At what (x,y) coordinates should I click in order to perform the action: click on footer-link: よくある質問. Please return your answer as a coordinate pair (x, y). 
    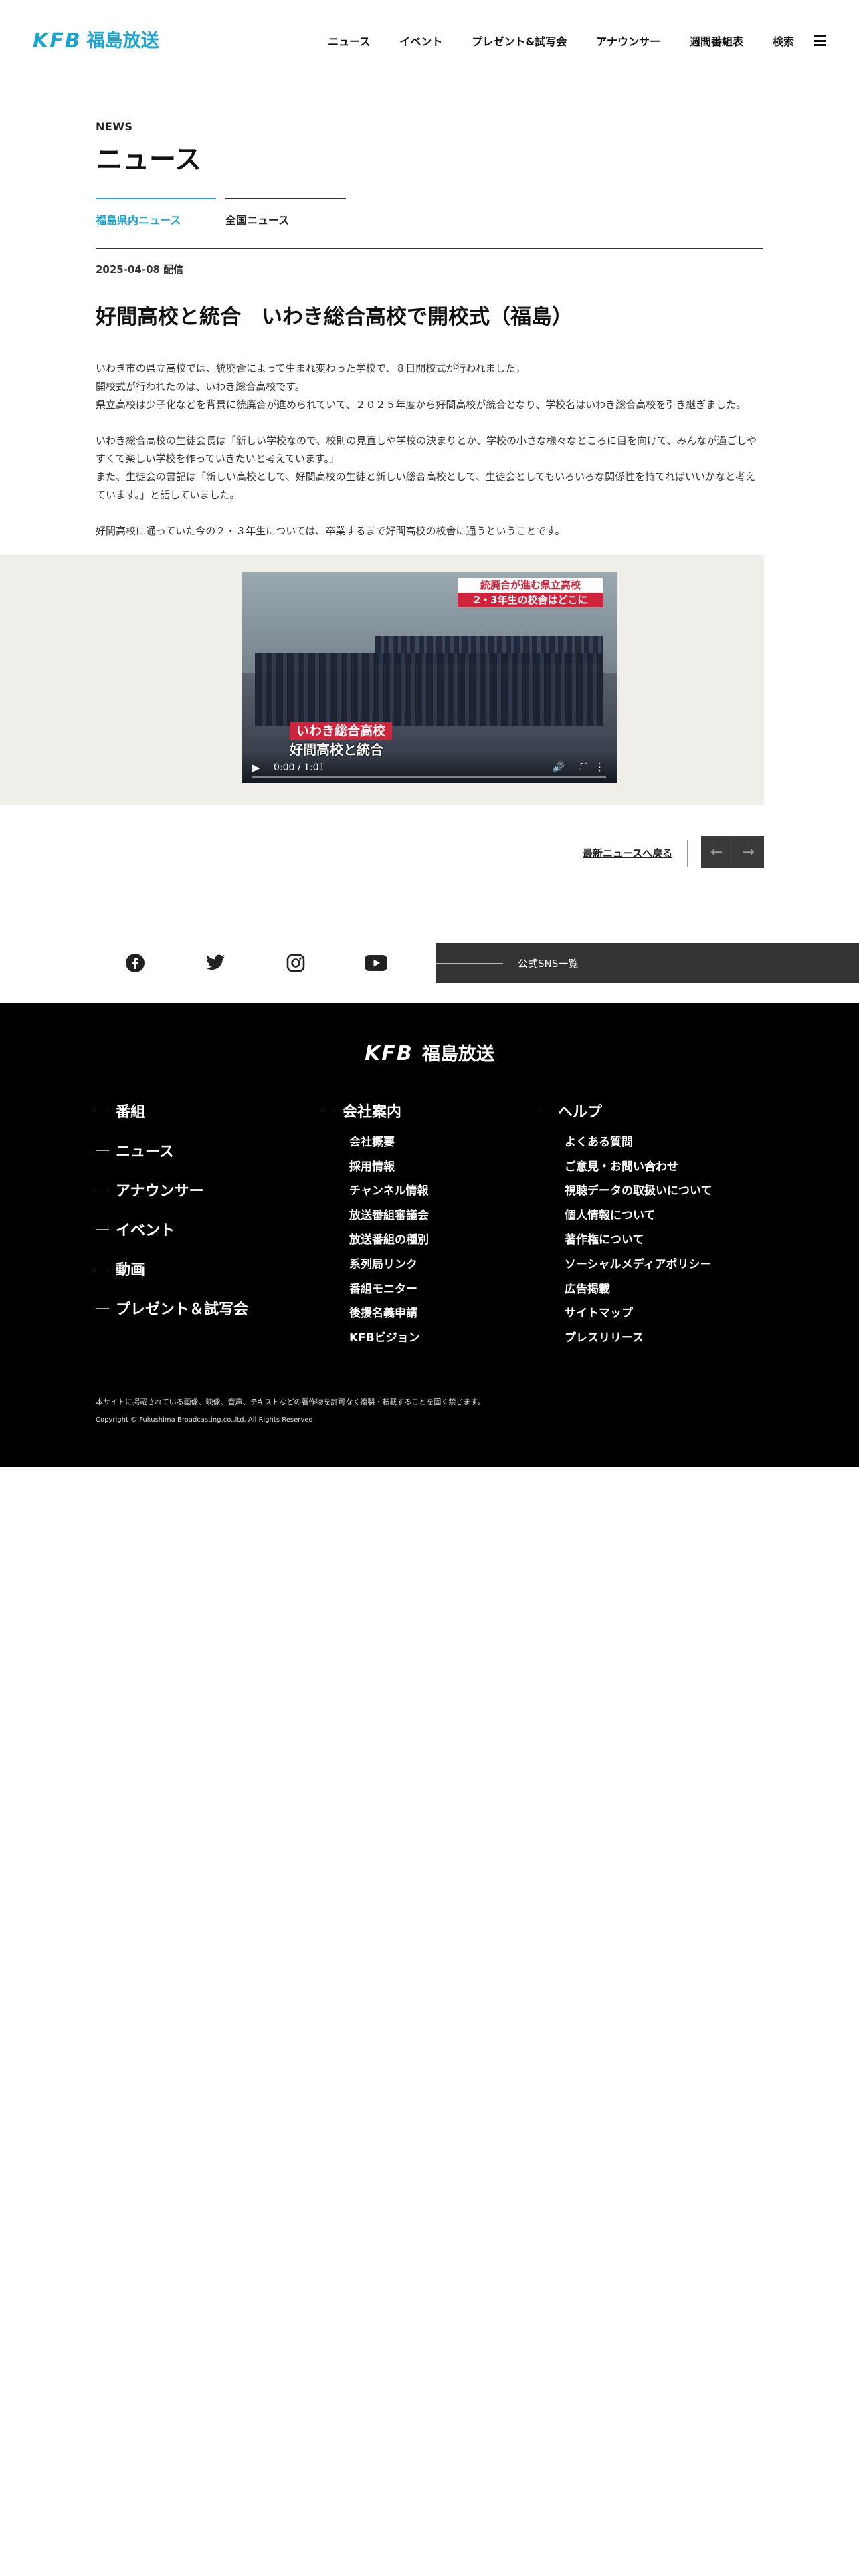
    Looking at the image, I should click on (638, 1142).